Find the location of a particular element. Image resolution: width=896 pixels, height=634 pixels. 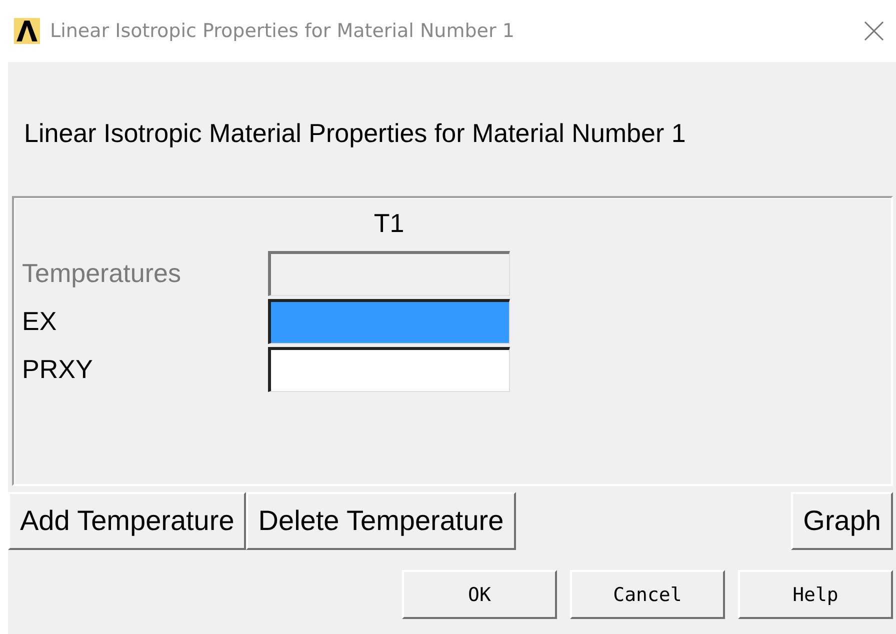

row-label: PRXY is located at coordinates (58, 369).